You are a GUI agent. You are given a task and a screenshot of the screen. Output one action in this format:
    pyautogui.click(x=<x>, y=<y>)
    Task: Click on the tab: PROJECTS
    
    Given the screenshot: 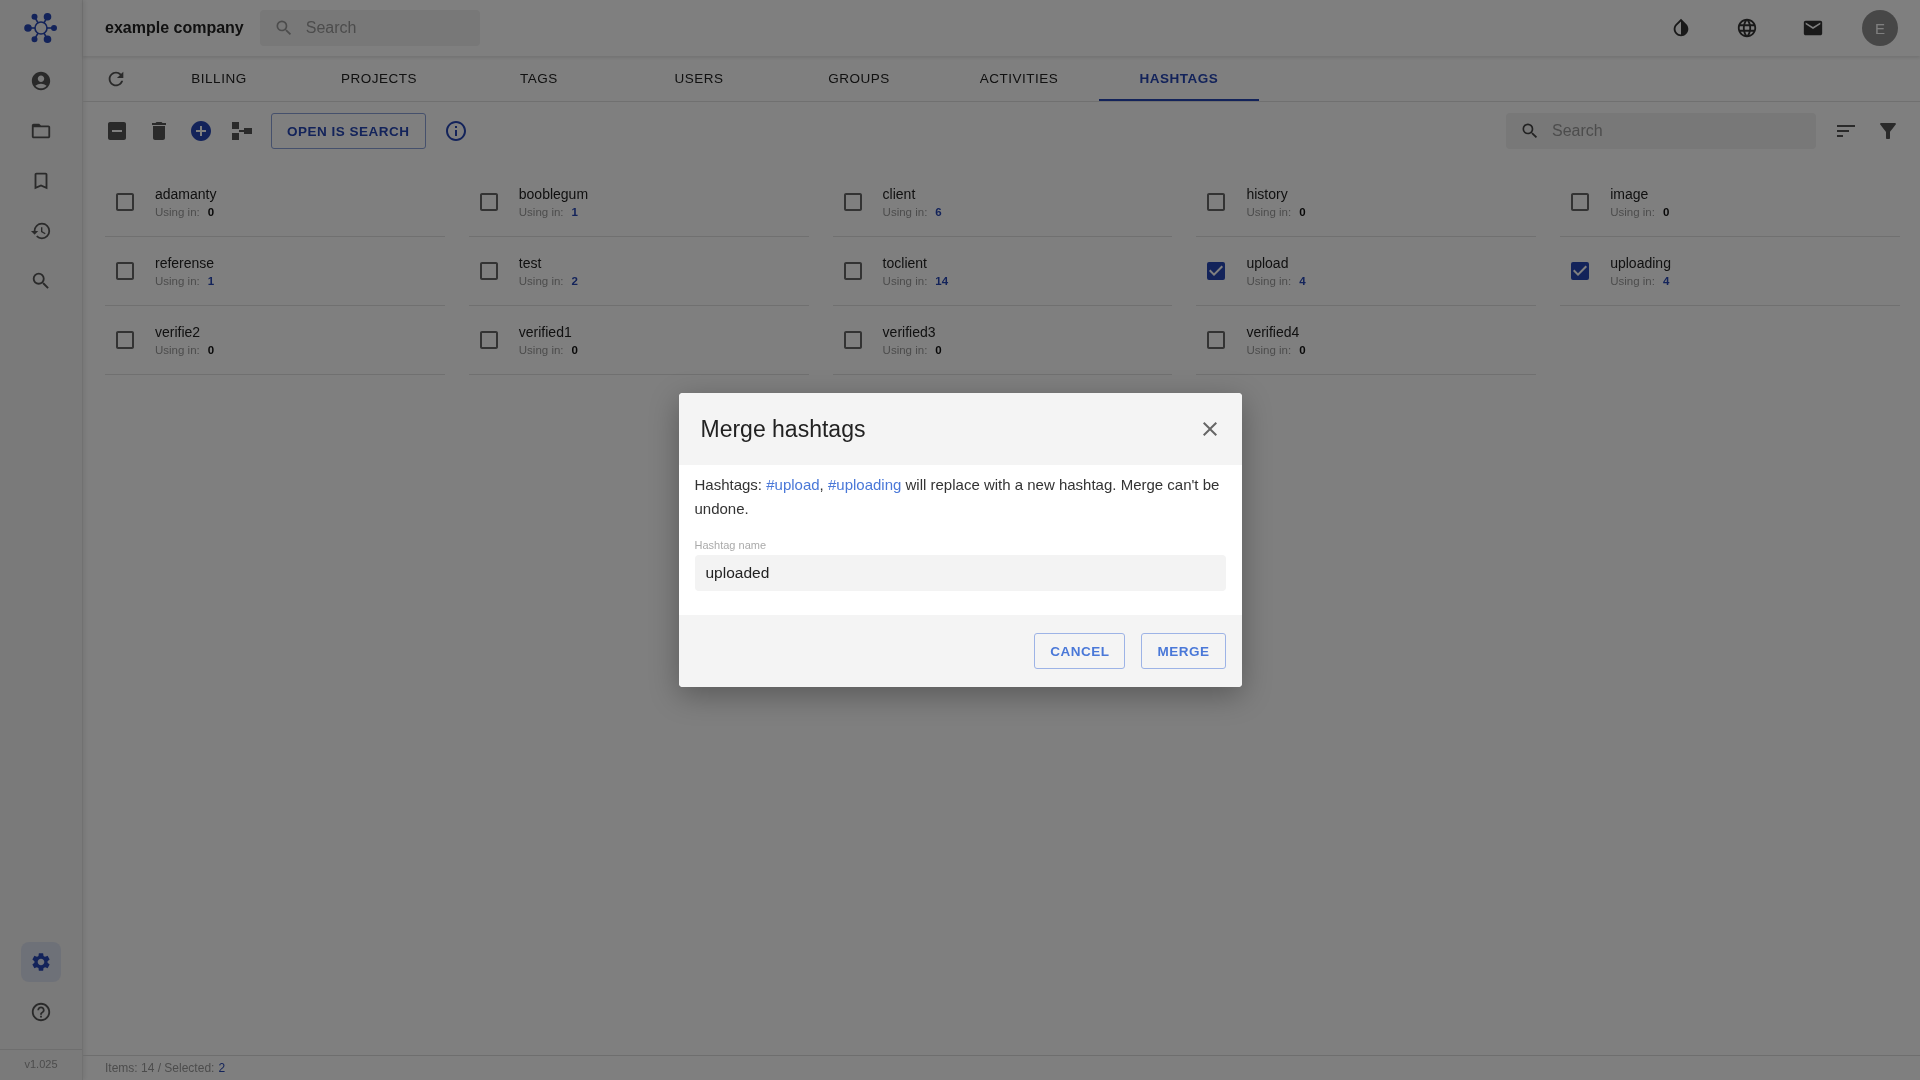 What is the action you would take?
    pyautogui.click(x=379, y=79)
    